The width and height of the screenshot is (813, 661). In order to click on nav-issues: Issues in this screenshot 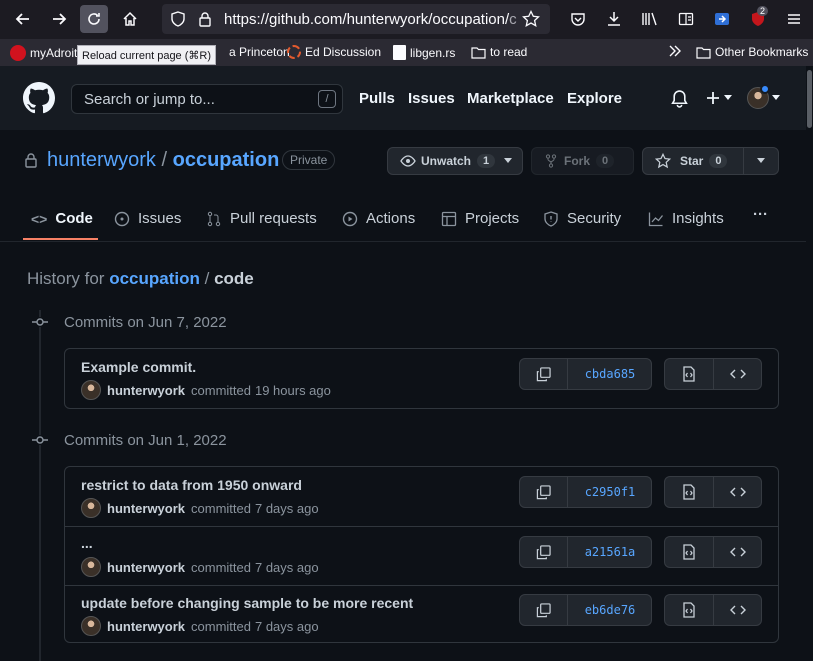, I will do `click(431, 98)`.